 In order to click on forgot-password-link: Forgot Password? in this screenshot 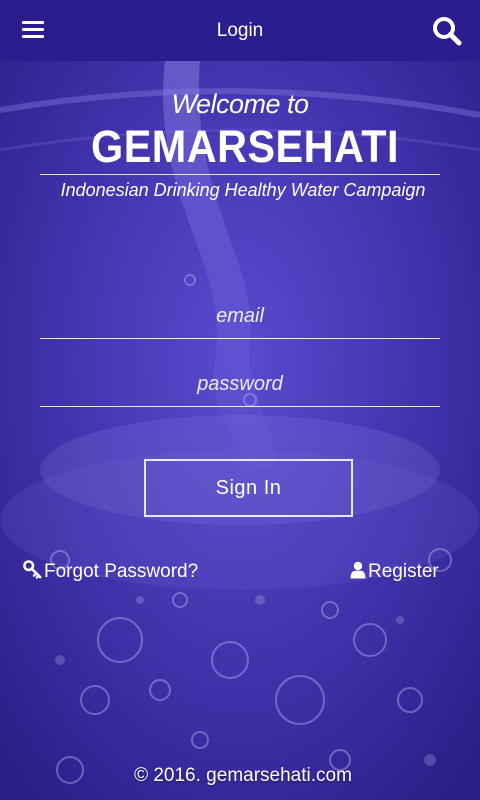, I will do `click(110, 572)`.